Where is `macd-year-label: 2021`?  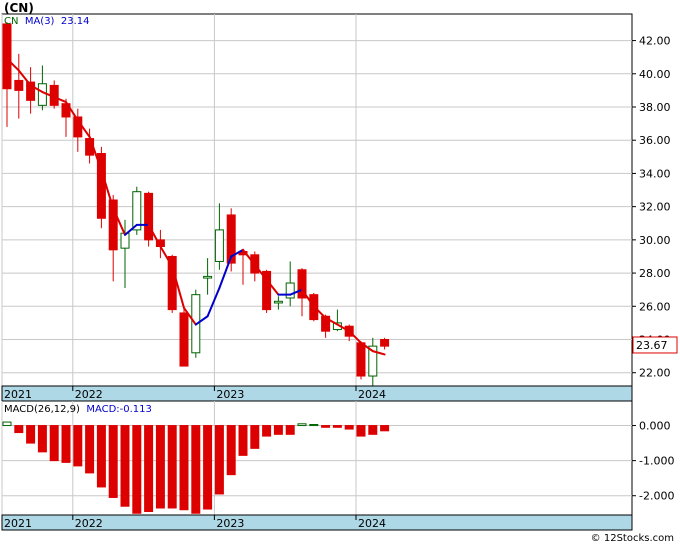
macd-year-label: 2021 is located at coordinates (18, 523).